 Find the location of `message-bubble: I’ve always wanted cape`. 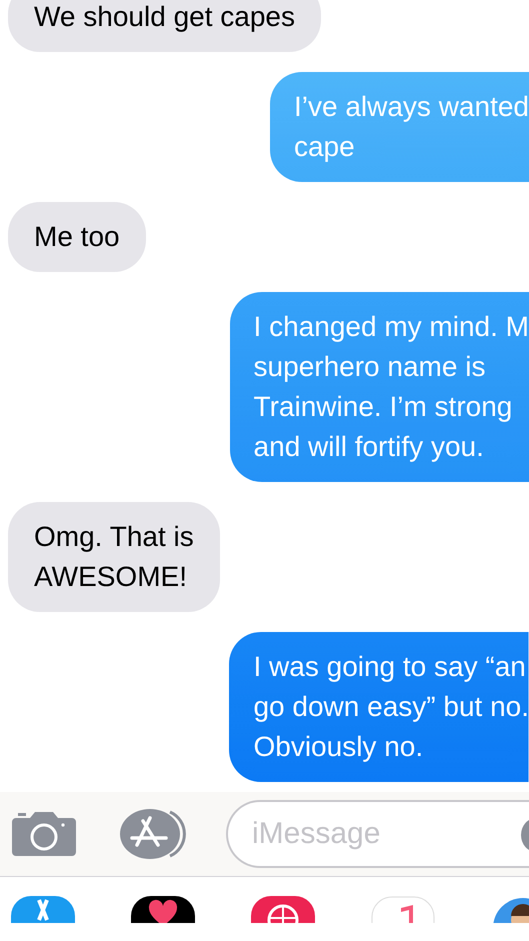

message-bubble: I’ve always wanted cape is located at coordinates (399, 127).